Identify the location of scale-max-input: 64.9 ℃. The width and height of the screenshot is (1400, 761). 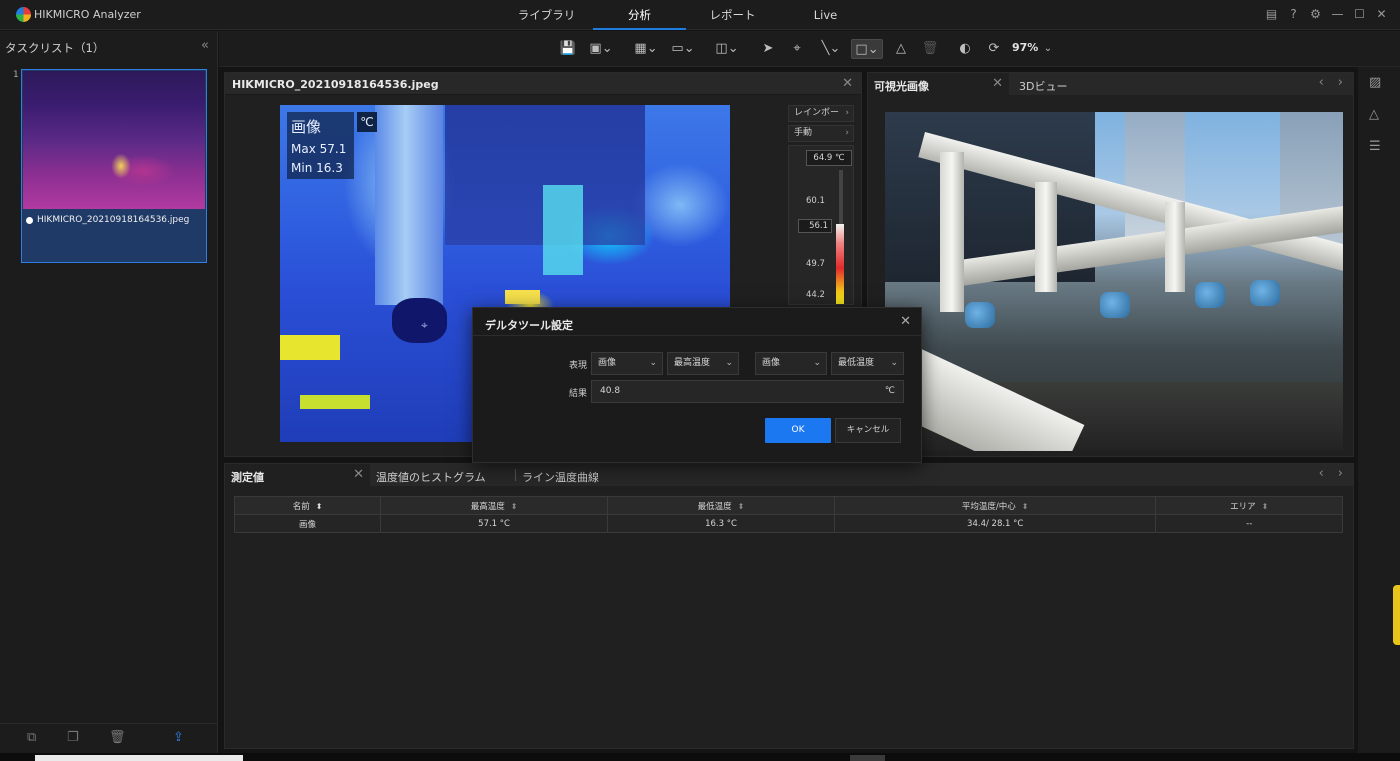
(829, 158).